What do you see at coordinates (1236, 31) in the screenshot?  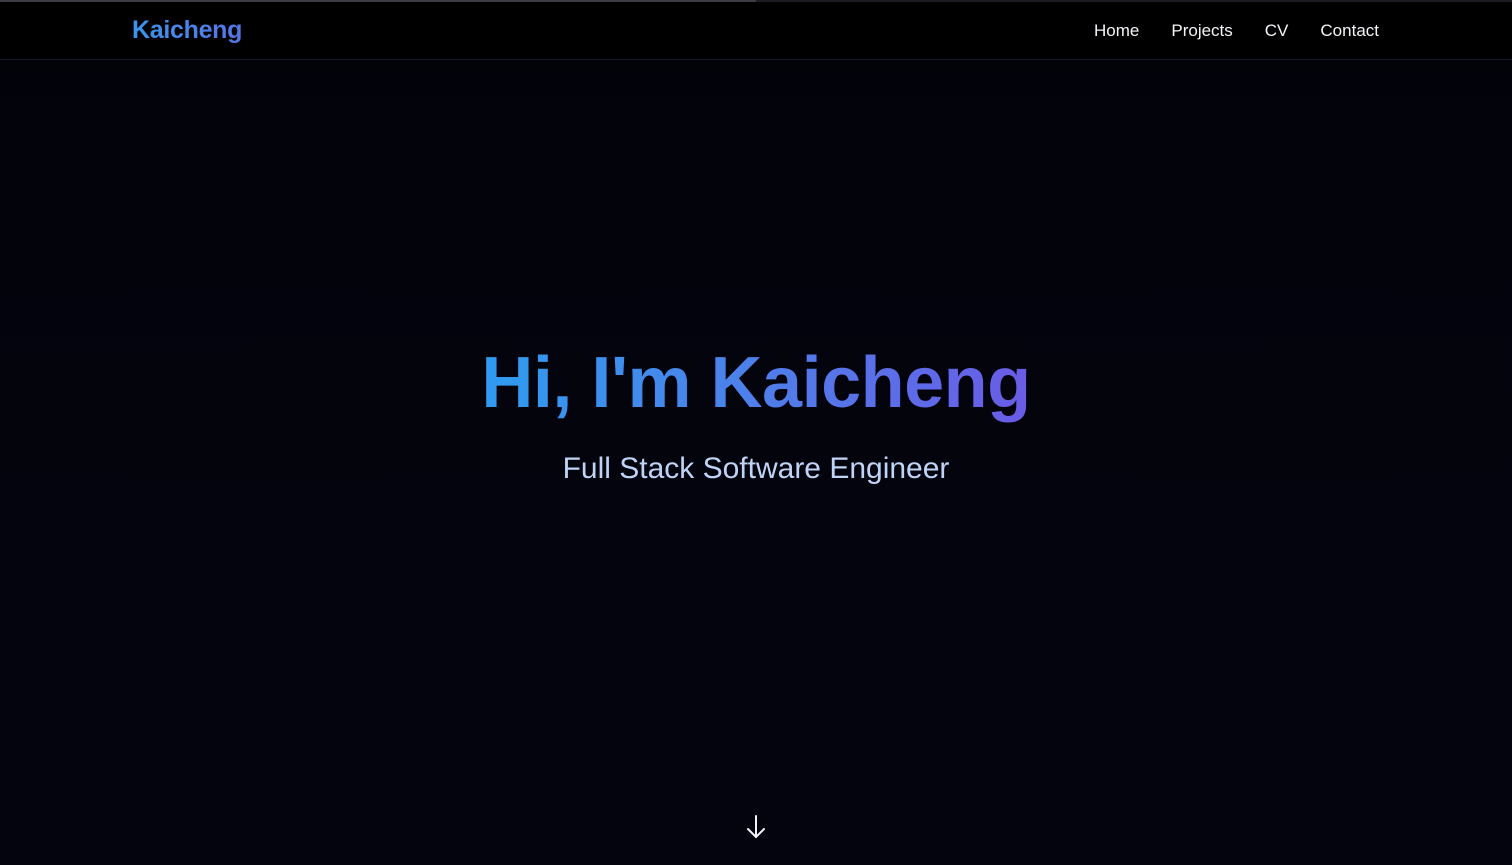 I see `main-nav: Home Projects CV Contact` at bounding box center [1236, 31].